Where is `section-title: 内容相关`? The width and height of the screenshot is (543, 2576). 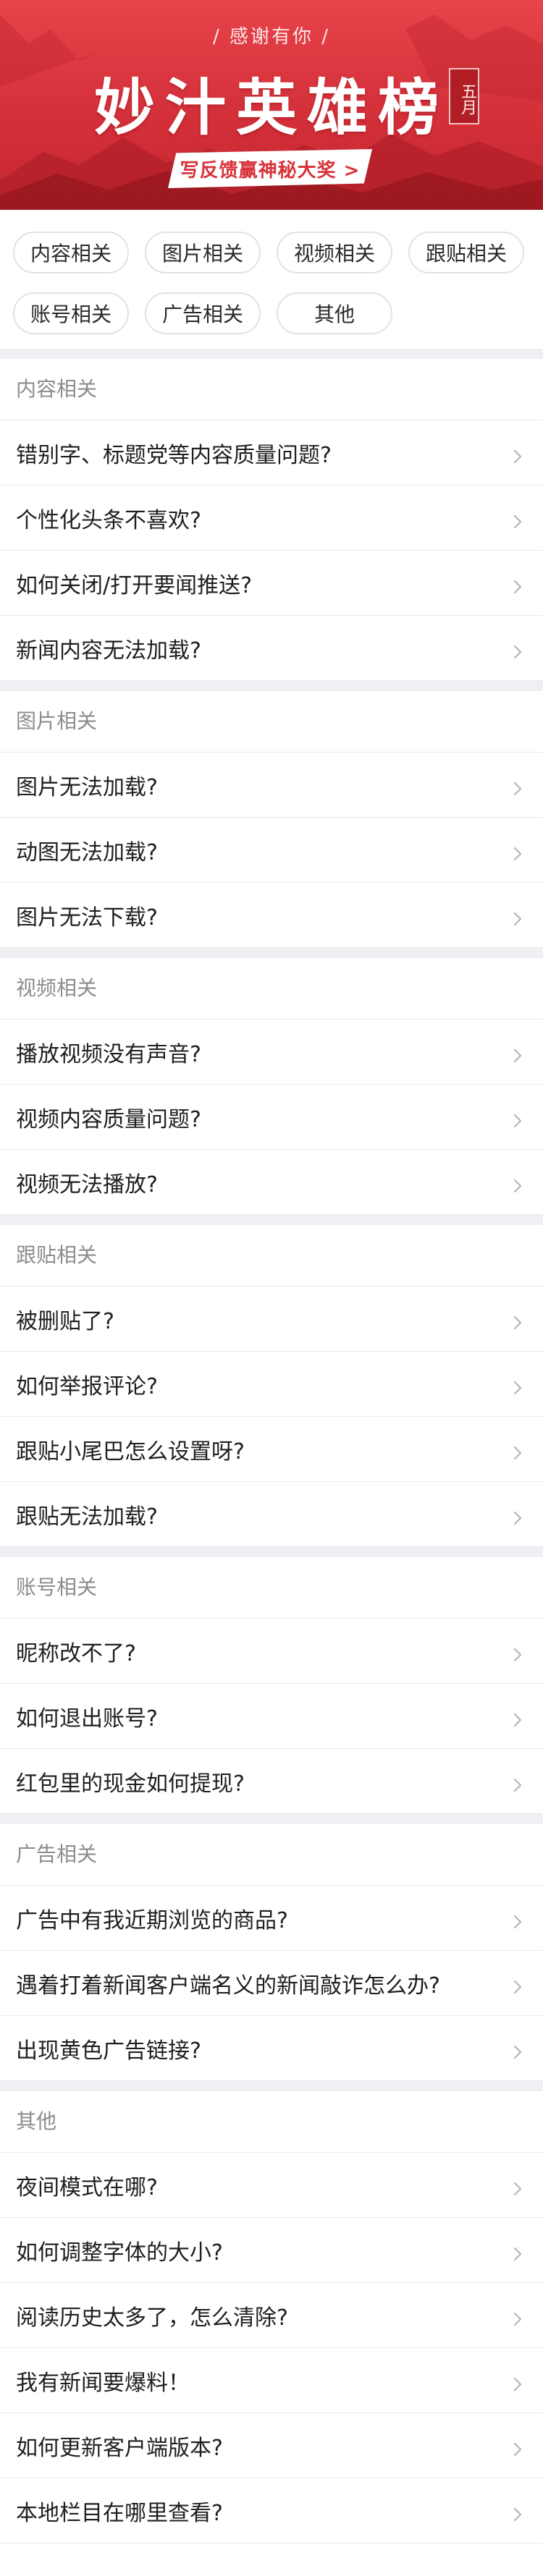 section-title: 内容相关 is located at coordinates (271, 389).